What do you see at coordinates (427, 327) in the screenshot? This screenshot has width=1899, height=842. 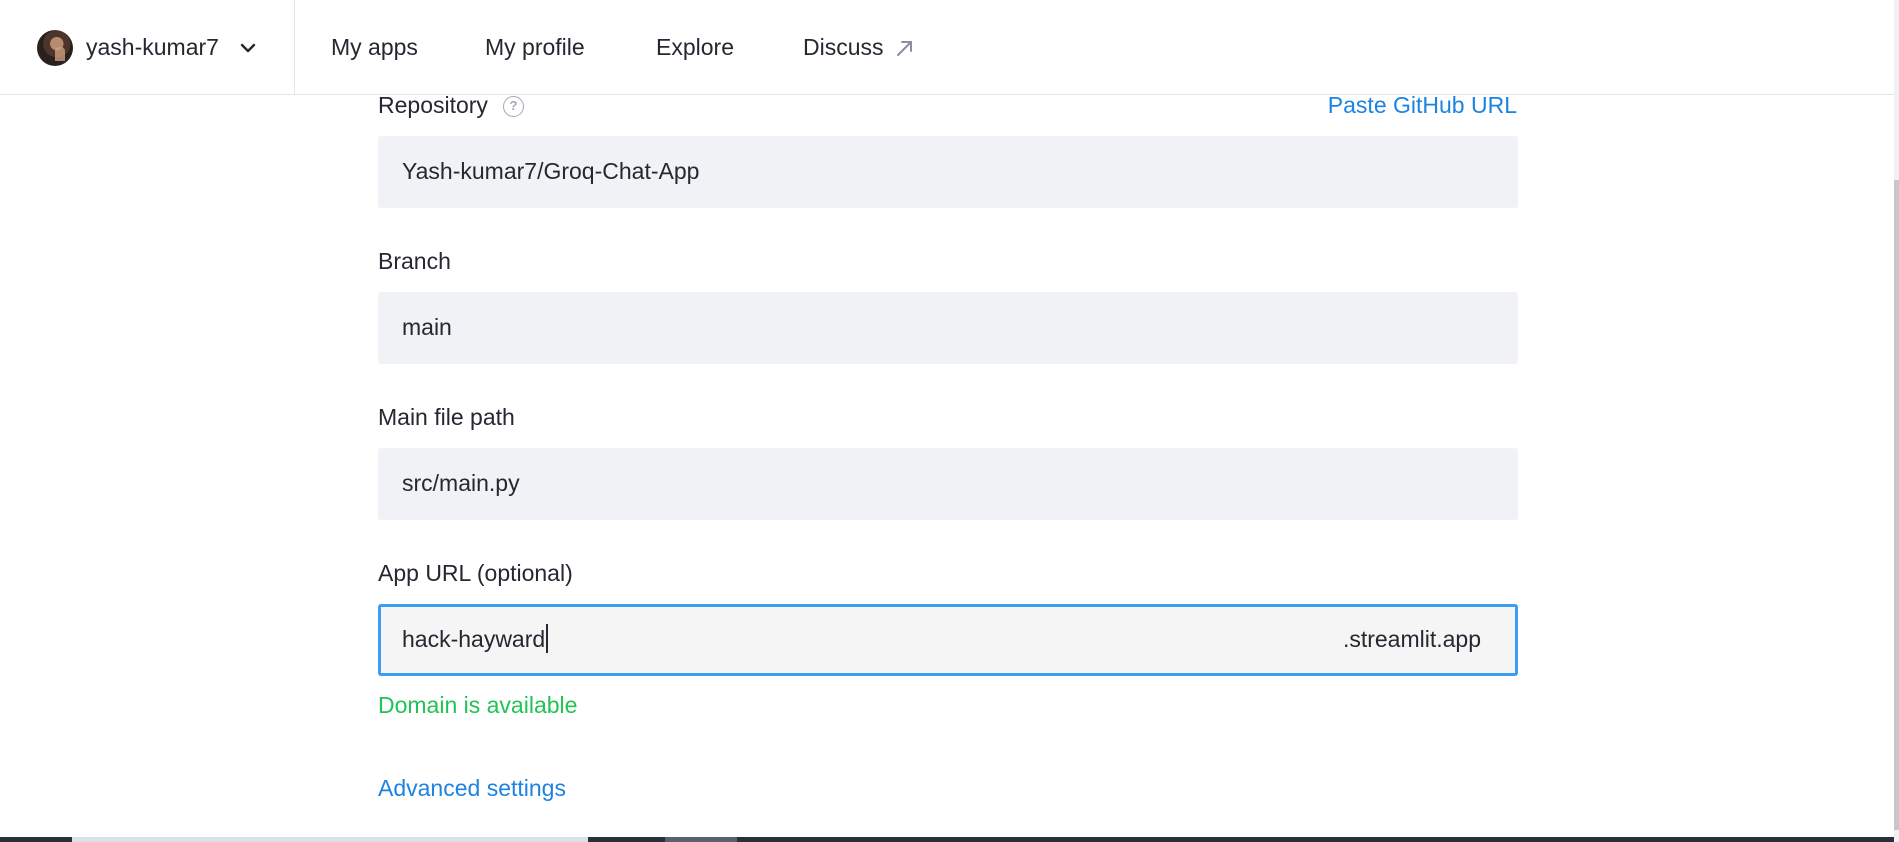 I see `branch-value: main` at bounding box center [427, 327].